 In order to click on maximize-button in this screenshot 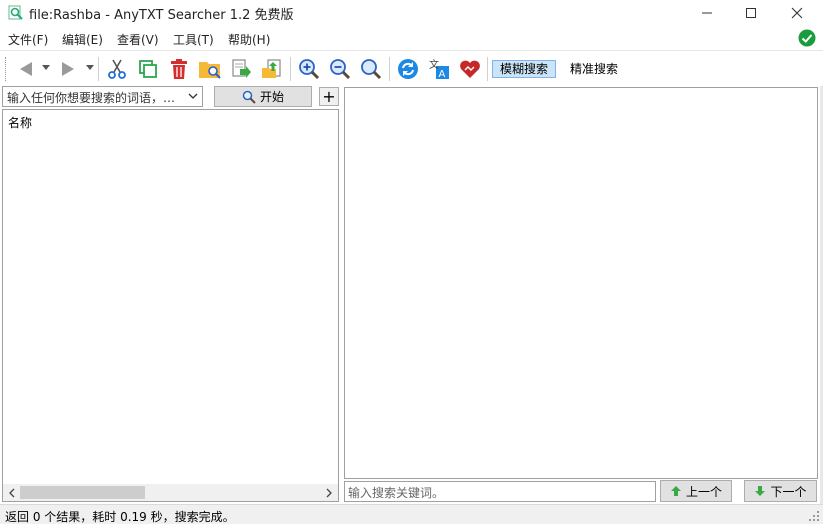, I will do `click(751, 13)`.